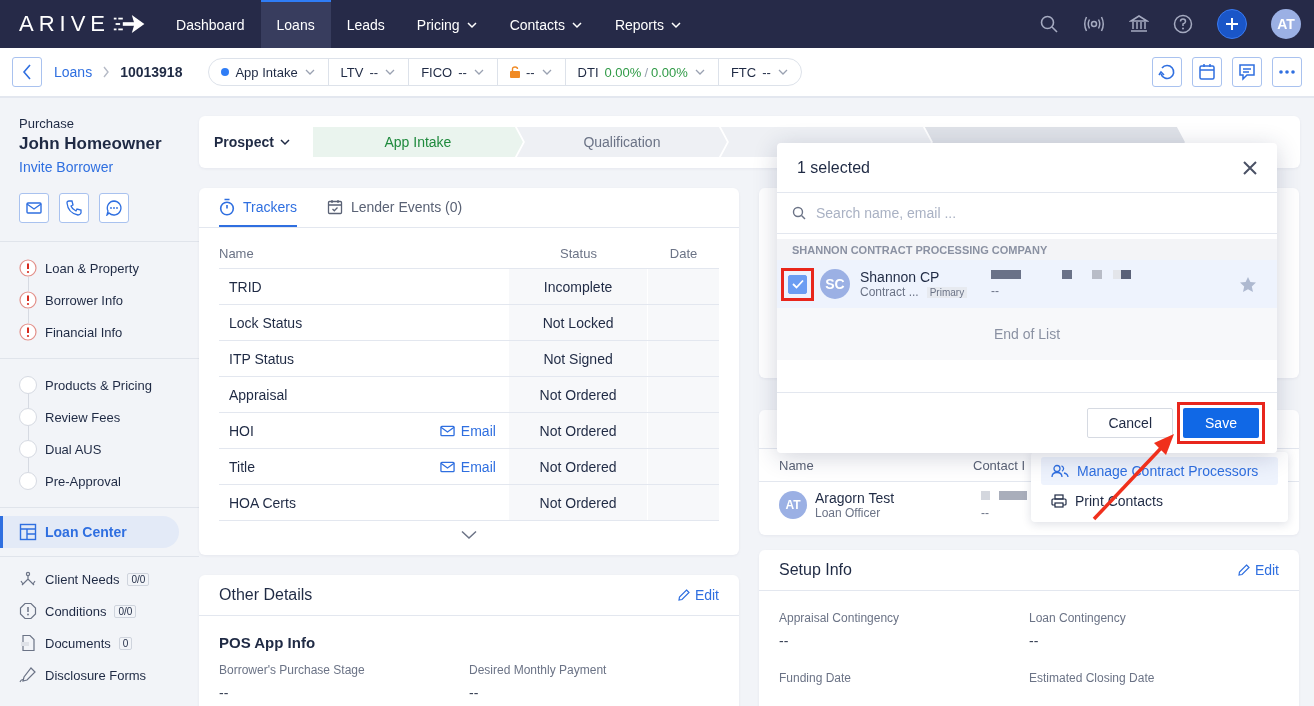 Image resolution: width=1314 pixels, height=706 pixels. I want to click on save-button: Save, so click(1221, 423).